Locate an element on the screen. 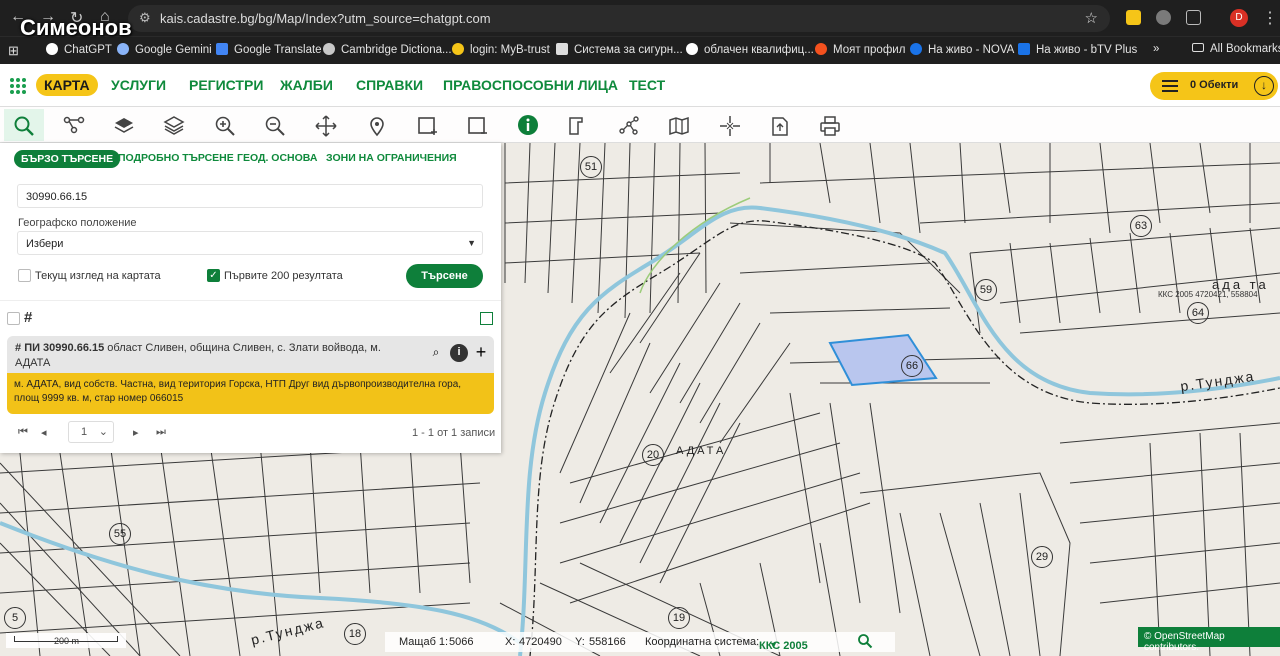 Image resolution: width=1280 pixels, height=656 pixels. apps-grid-icon: ⊞ is located at coordinates (13, 51).